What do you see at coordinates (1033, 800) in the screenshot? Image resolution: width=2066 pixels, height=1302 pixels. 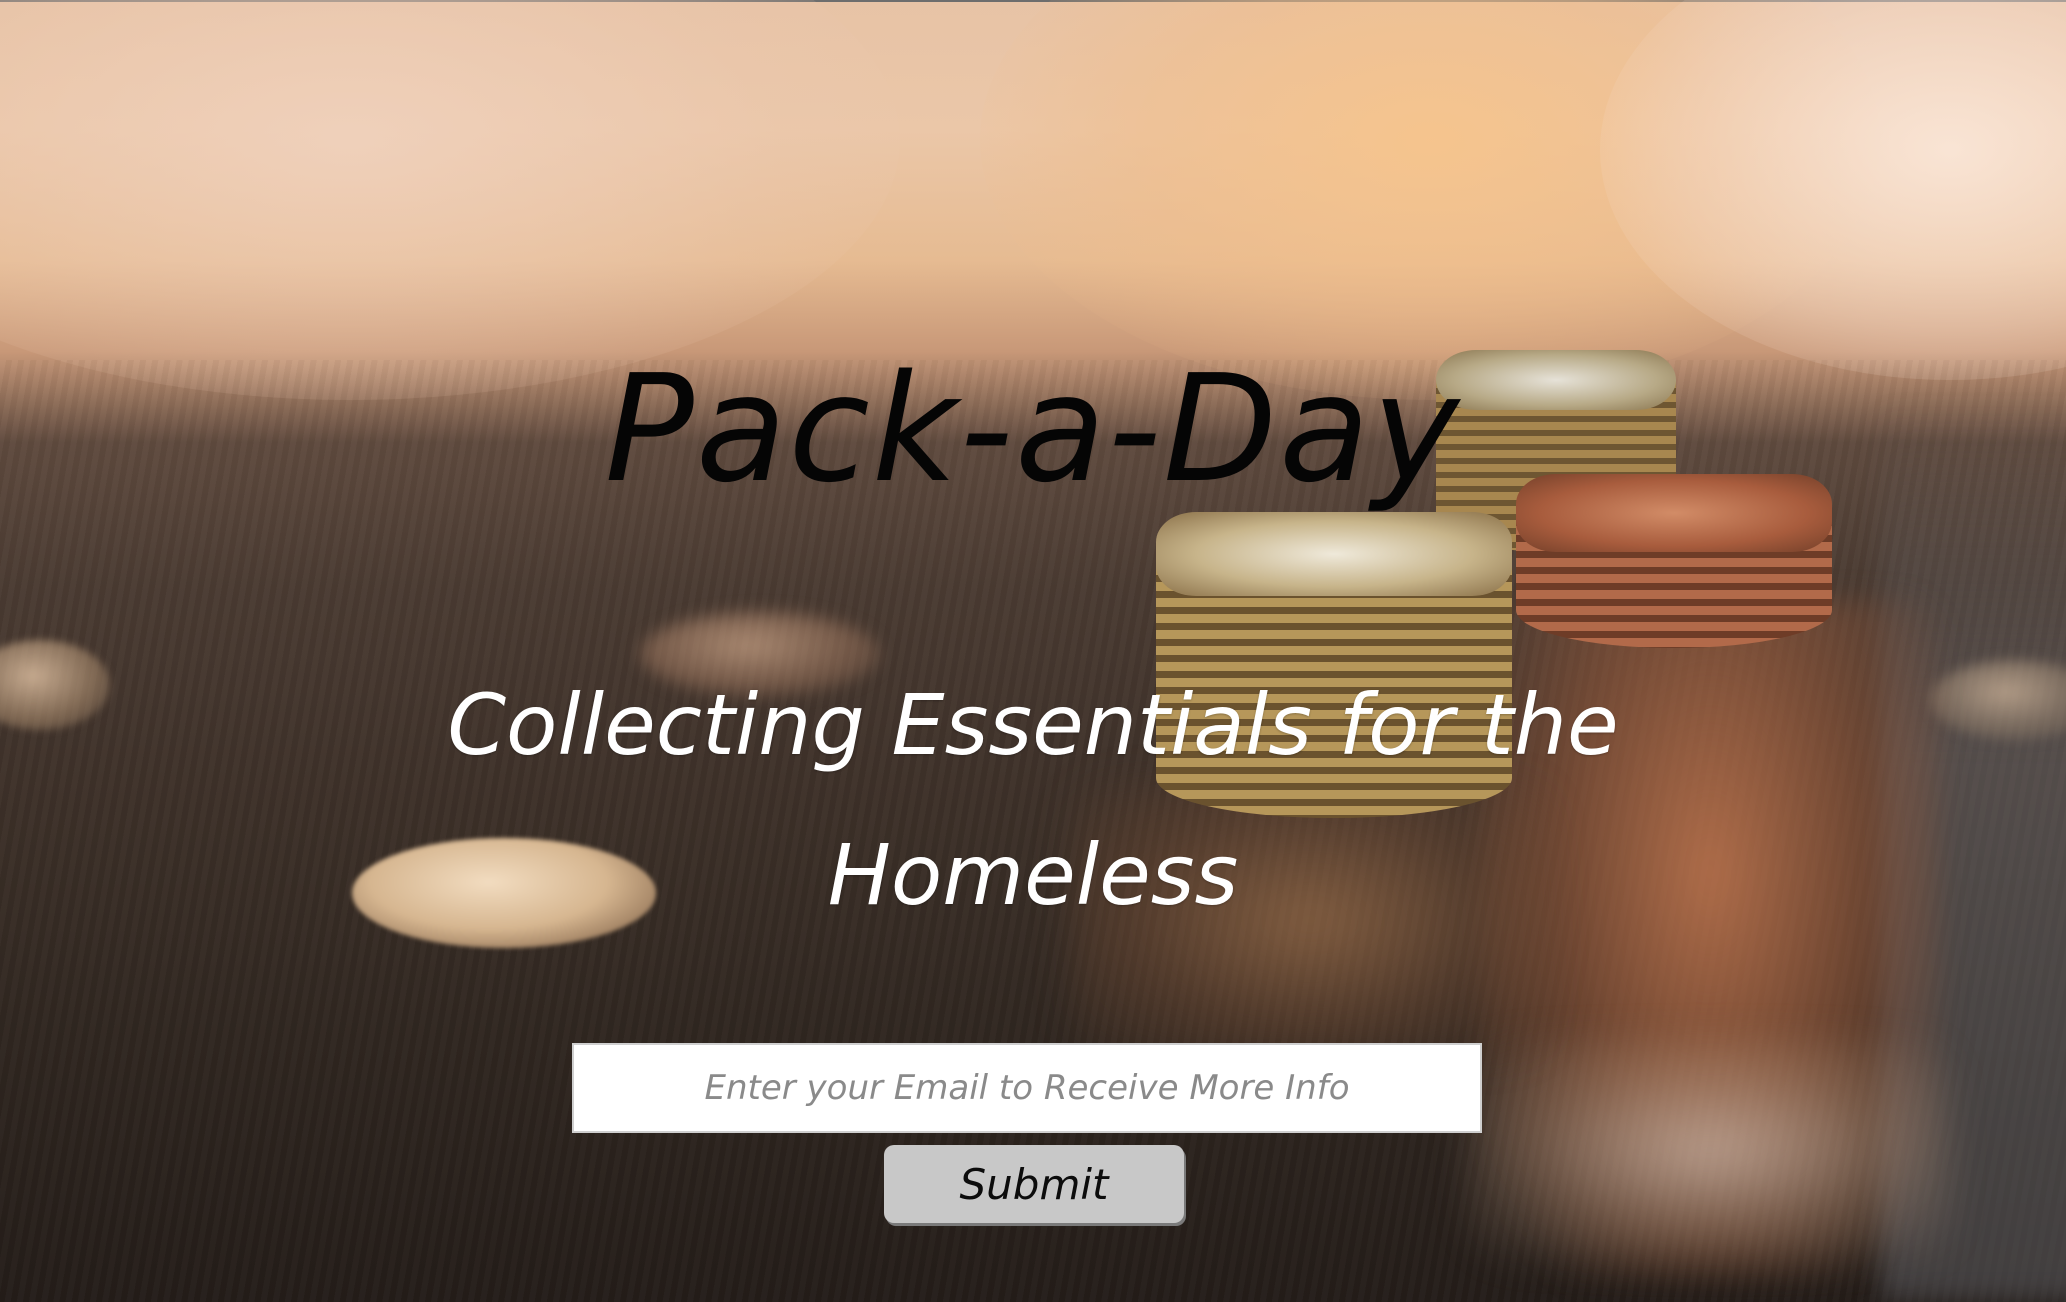 I see `page-subtitle: Collecting Essentials for the Homeless` at bounding box center [1033, 800].